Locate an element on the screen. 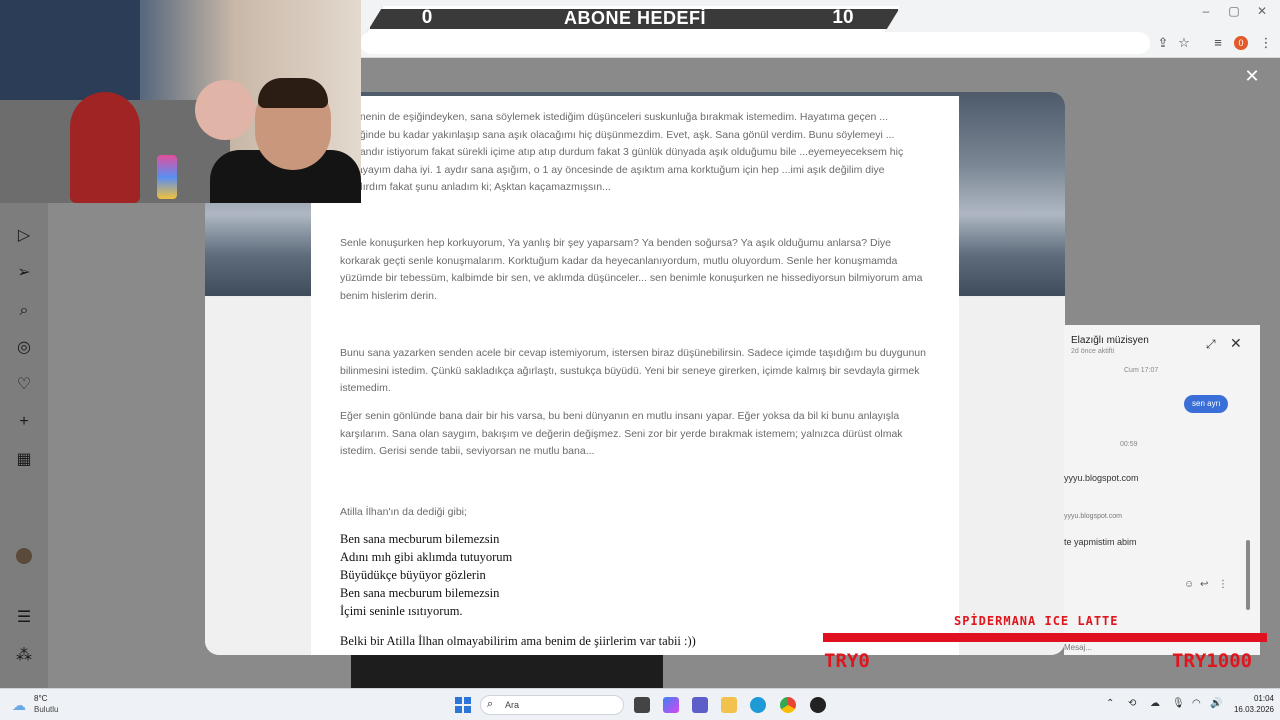 The height and width of the screenshot is (720, 1280). webcam-arm is located at coordinates (225, 110).